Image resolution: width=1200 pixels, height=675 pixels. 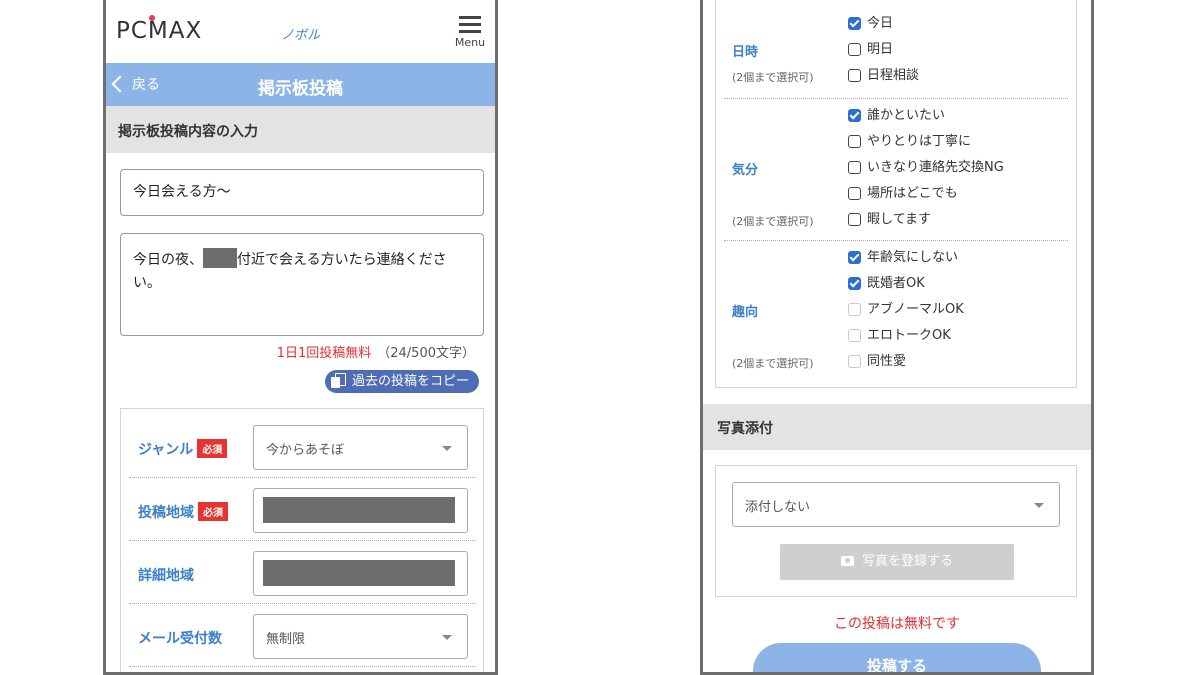 What do you see at coordinates (745, 170) in the screenshot?
I see `mood-label: 気分` at bounding box center [745, 170].